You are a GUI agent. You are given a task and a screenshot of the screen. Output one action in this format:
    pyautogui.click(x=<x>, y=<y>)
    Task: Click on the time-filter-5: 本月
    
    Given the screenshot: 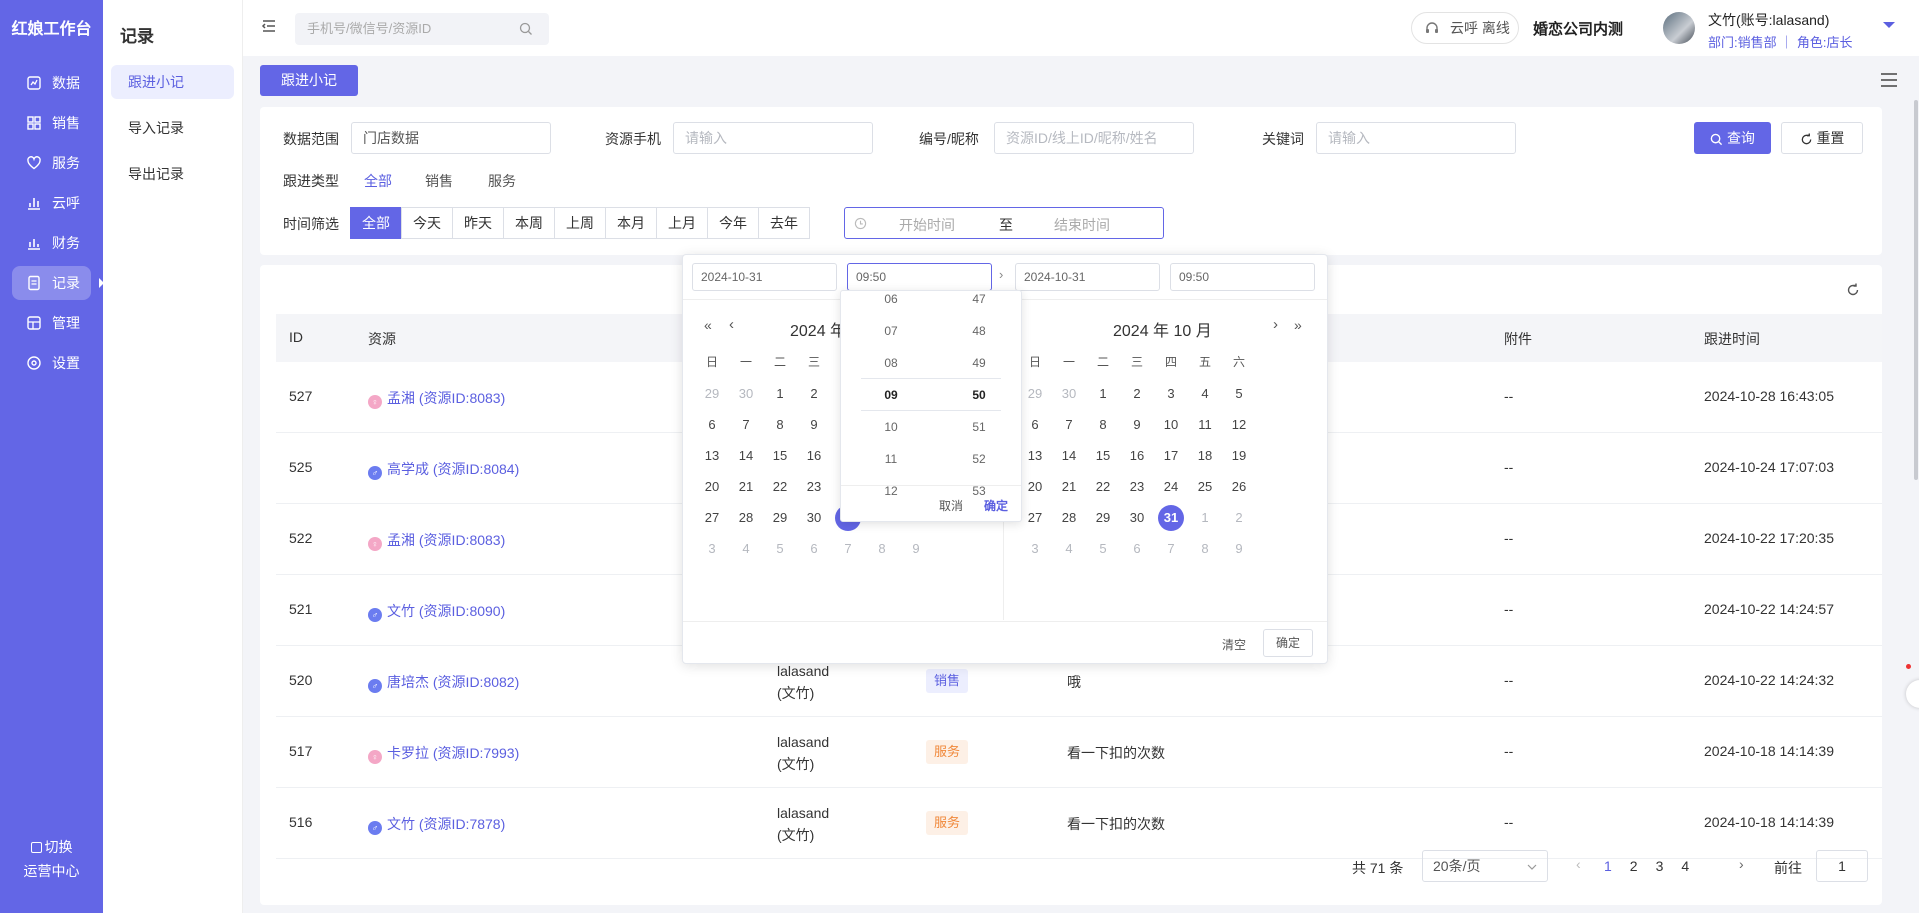 What is the action you would take?
    pyautogui.click(x=631, y=223)
    